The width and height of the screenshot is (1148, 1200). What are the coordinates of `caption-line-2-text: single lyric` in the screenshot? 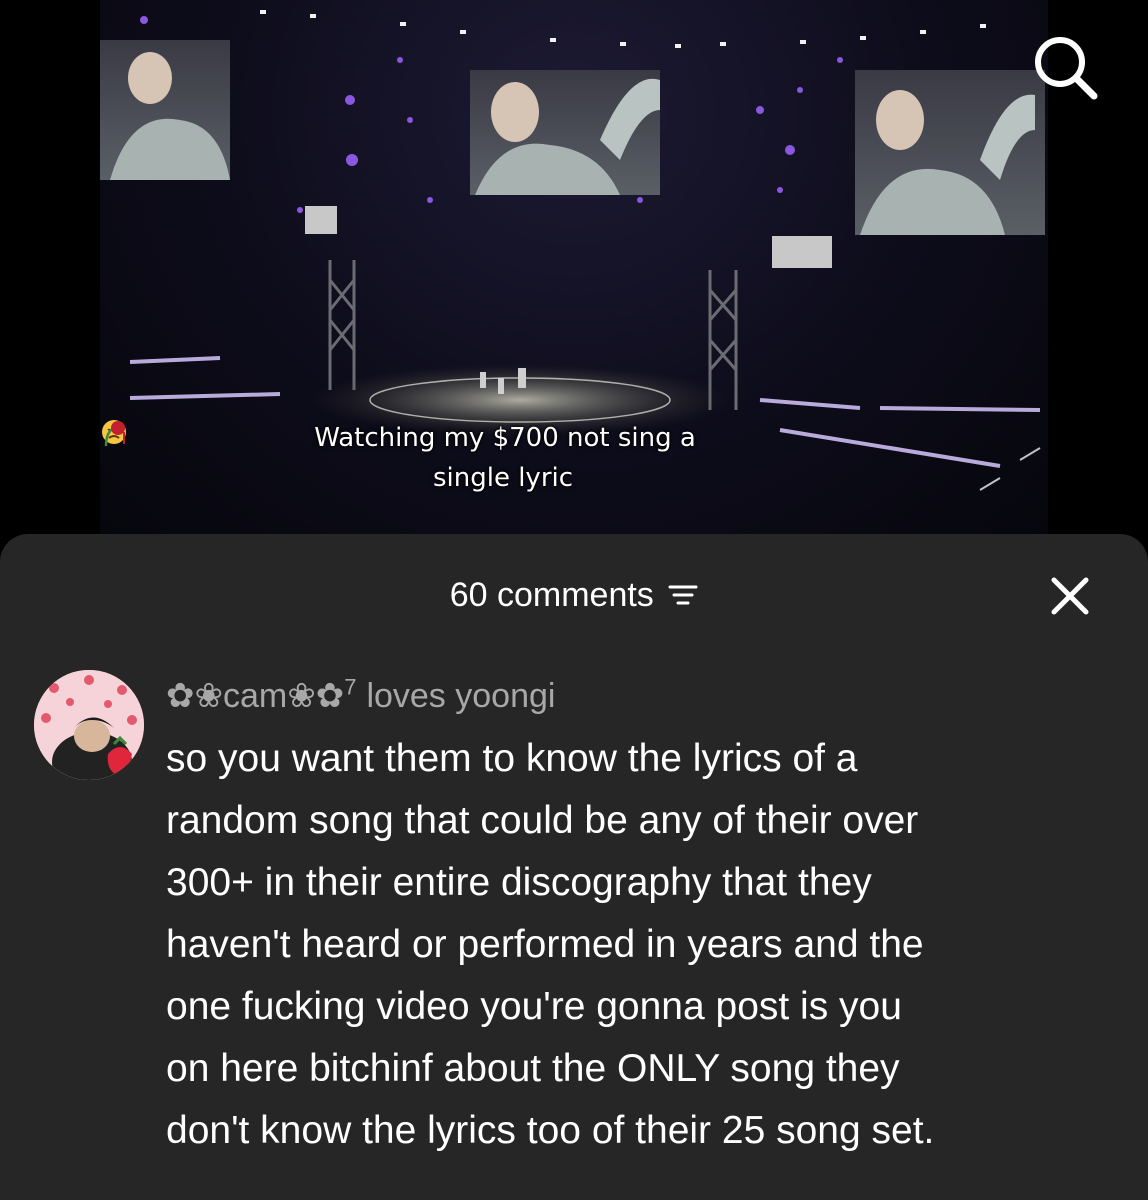 It's located at (503, 478).